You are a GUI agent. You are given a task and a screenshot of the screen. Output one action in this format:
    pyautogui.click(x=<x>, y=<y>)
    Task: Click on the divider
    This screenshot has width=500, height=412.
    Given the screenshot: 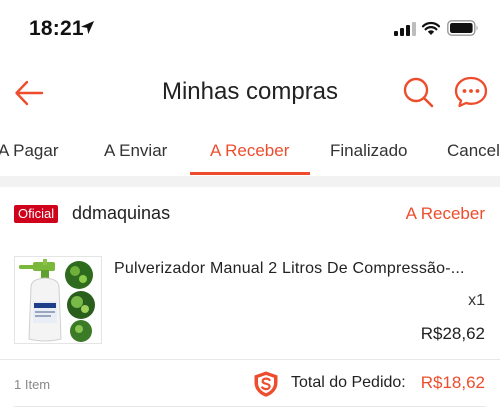 What is the action you would take?
    pyautogui.click(x=250, y=359)
    